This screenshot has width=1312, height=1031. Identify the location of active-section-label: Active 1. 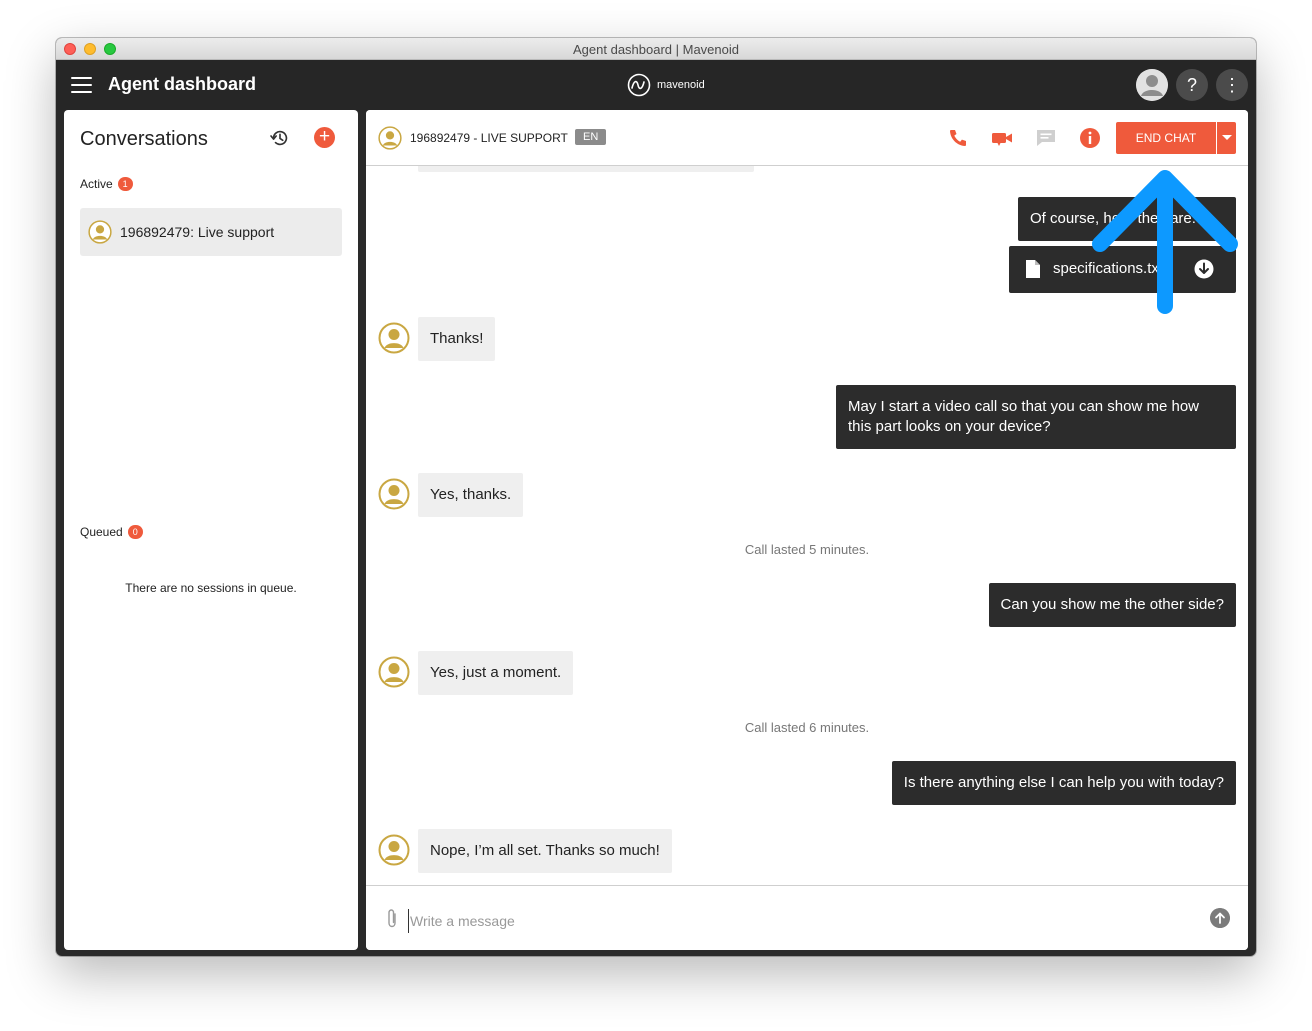
(106, 184).